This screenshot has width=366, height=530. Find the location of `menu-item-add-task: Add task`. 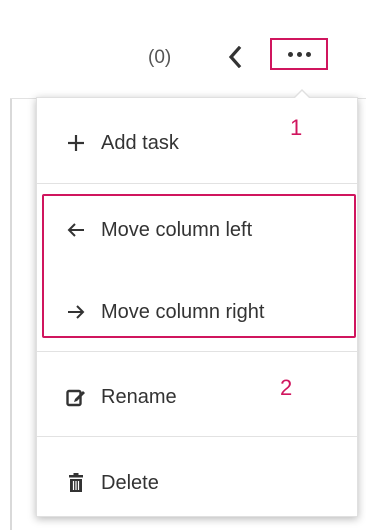

menu-item-add-task: Add task is located at coordinates (197, 143).